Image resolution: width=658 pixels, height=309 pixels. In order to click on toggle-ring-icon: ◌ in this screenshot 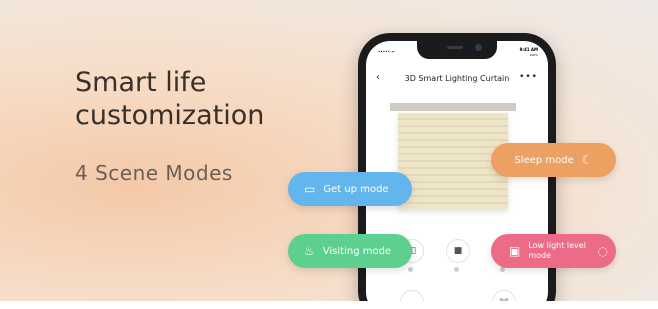, I will do `click(602, 251)`.